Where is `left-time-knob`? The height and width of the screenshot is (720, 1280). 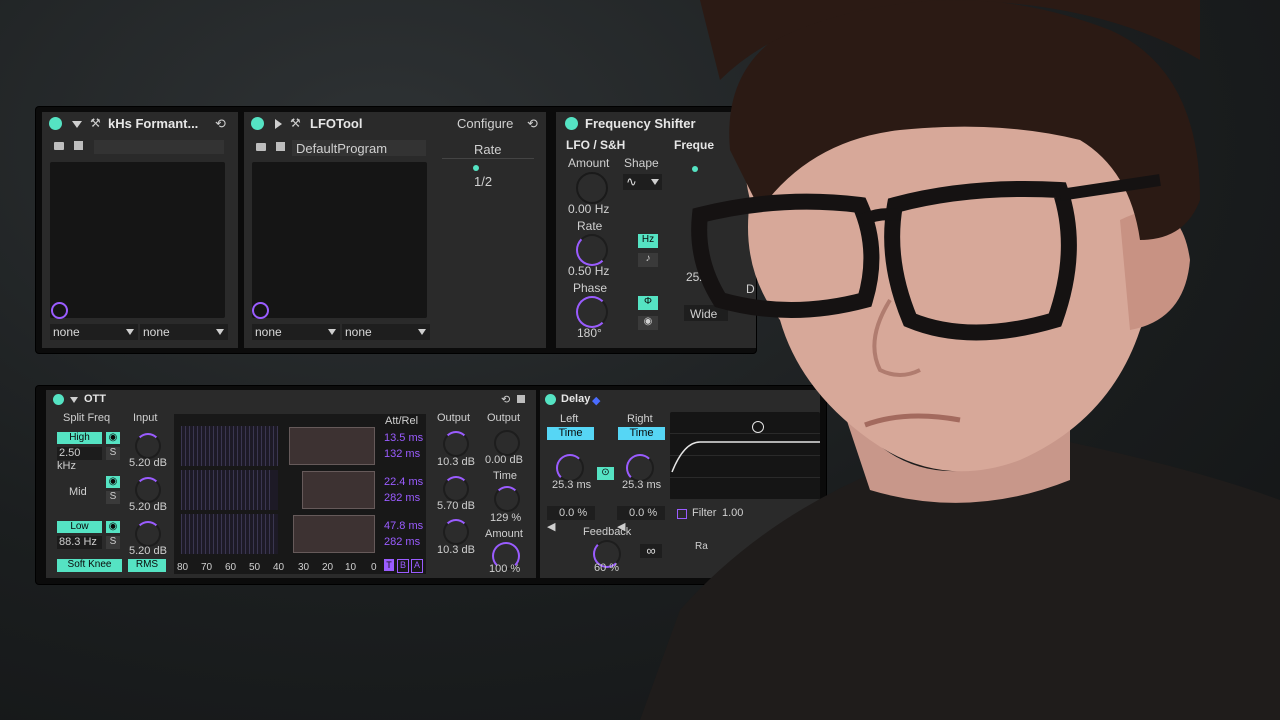 left-time-knob is located at coordinates (570, 468).